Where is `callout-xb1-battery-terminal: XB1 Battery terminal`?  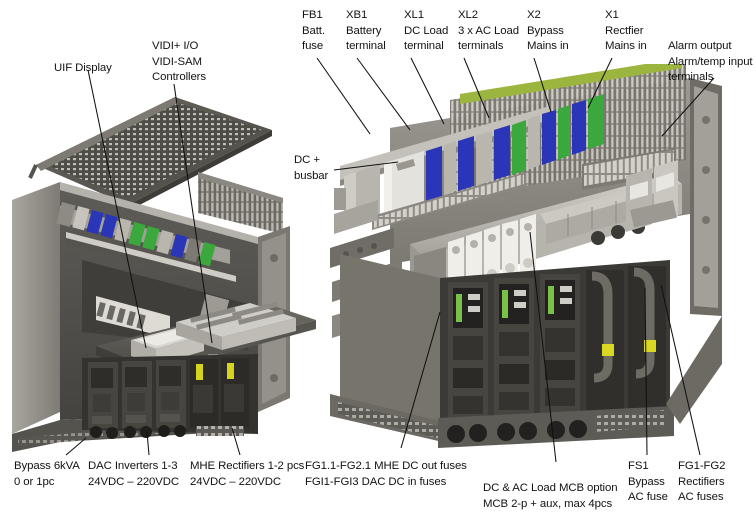
callout-xb1-battery-terminal: XB1 Battery terminal is located at coordinates (366, 30).